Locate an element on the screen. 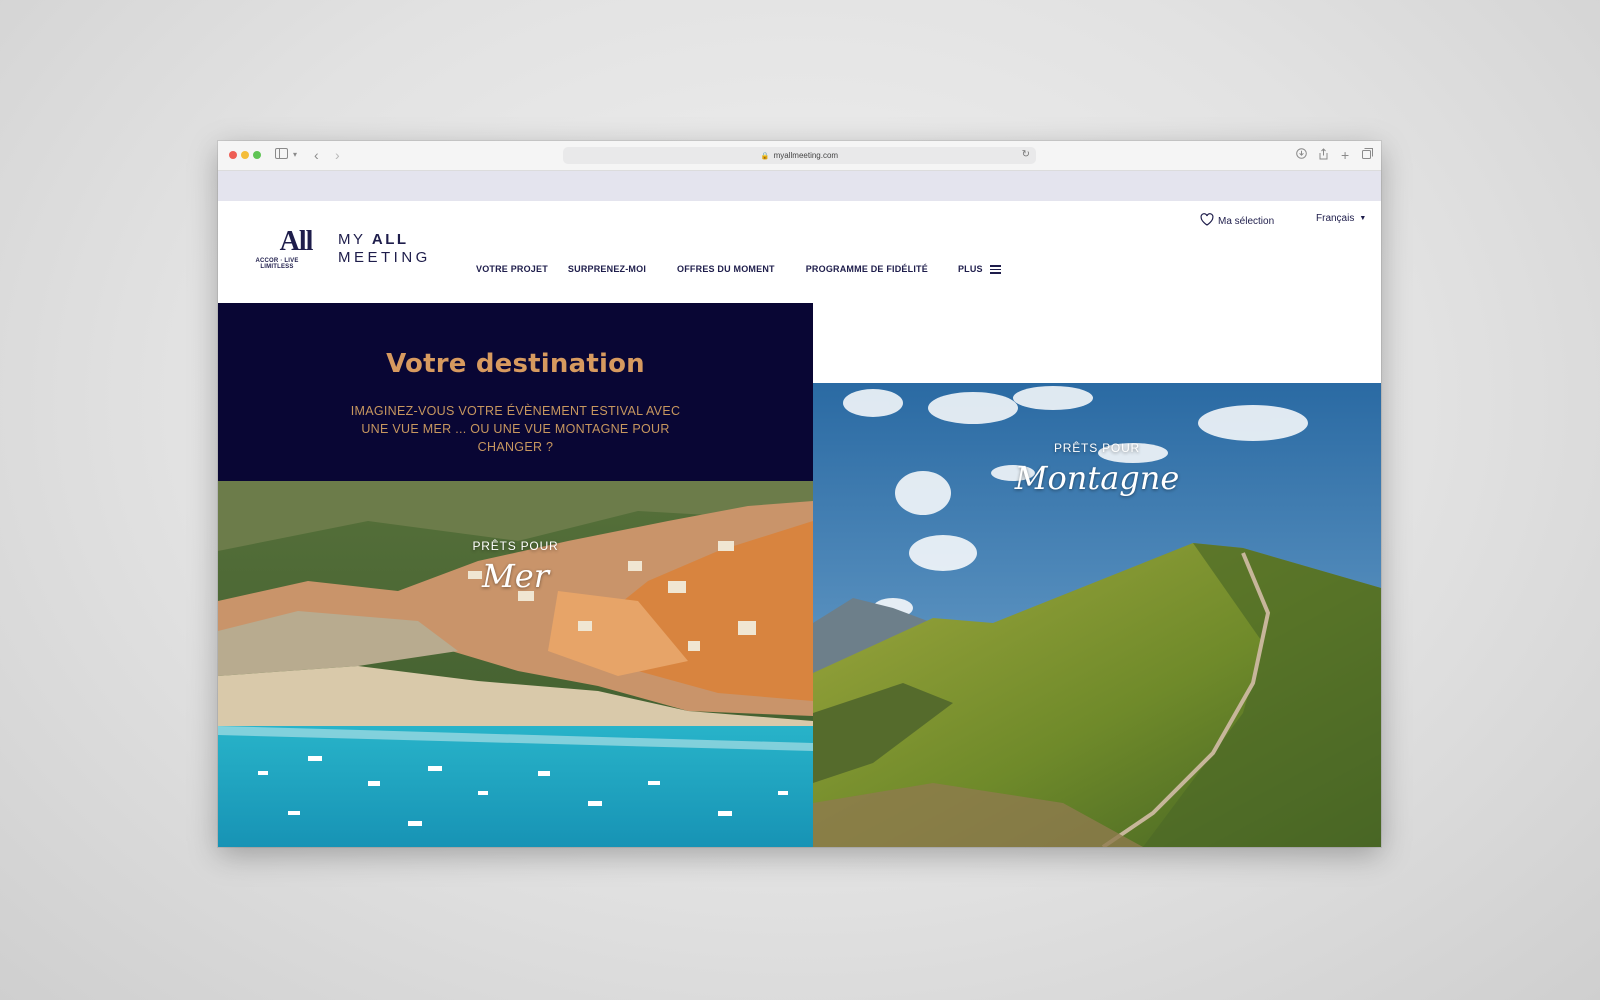  accor-logo: All is located at coordinates (296, 242).